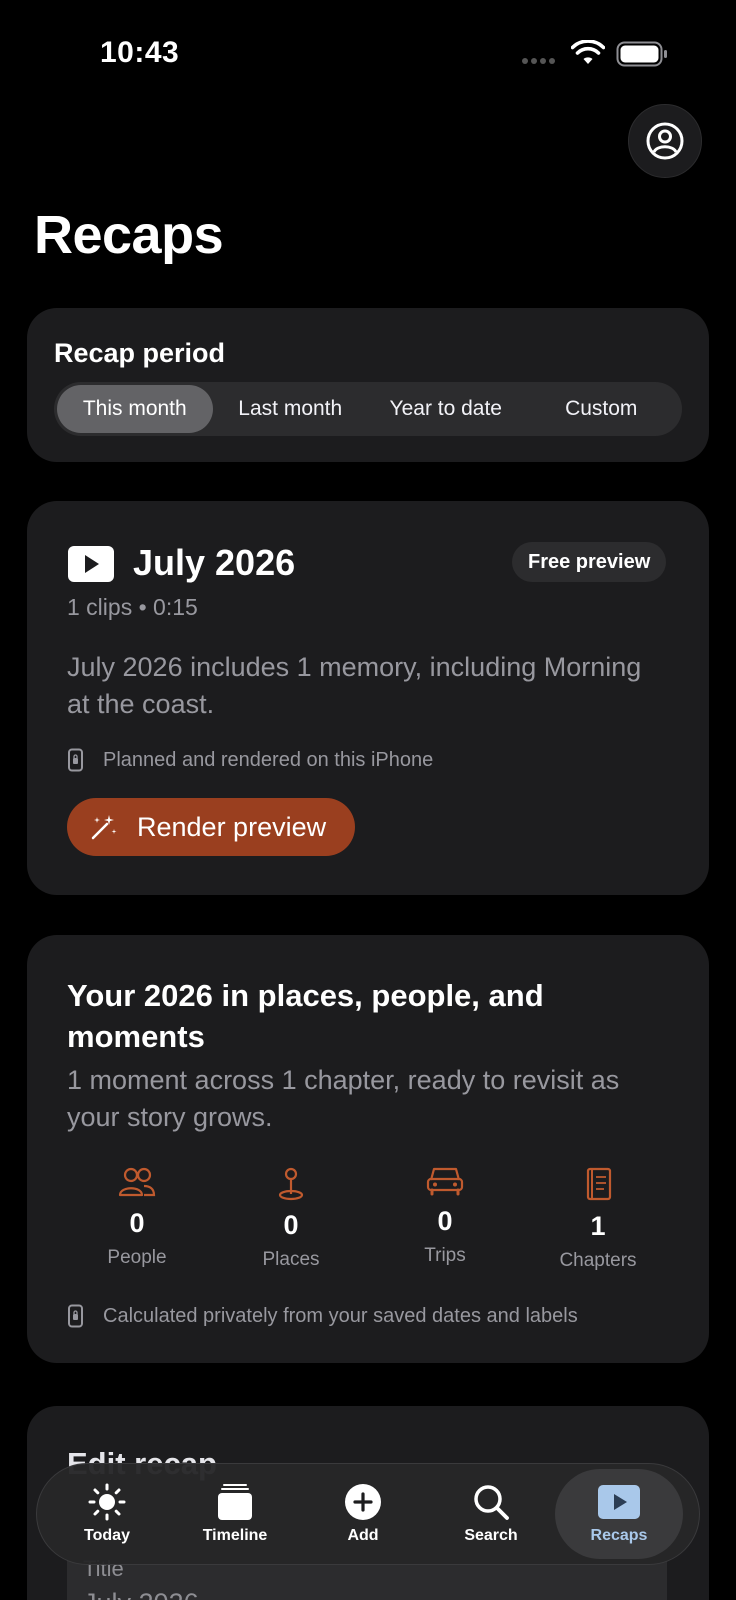  Describe the element at coordinates (598, 1226) in the screenshot. I see `stat-chapters-value: 1` at that location.